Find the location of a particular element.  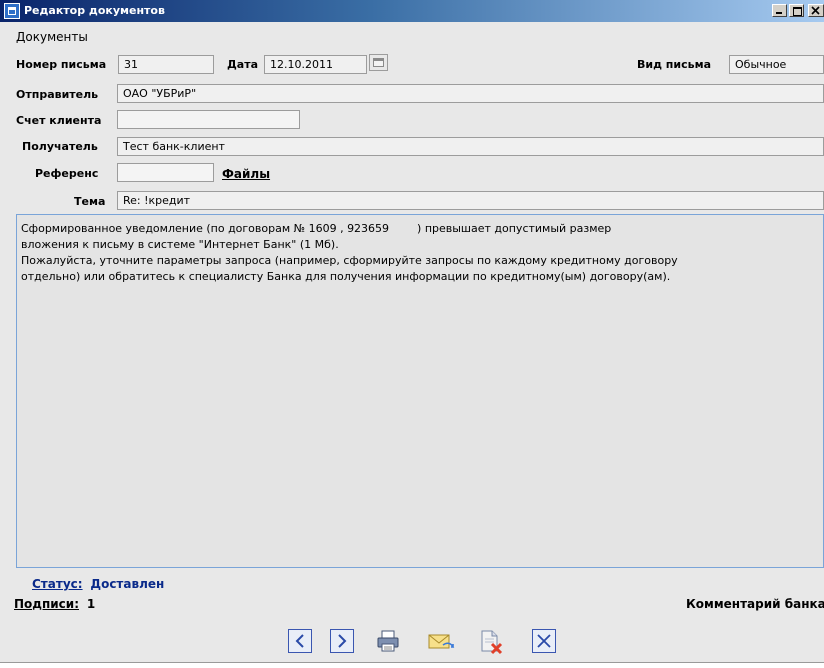

maximize-button is located at coordinates (796, 10).